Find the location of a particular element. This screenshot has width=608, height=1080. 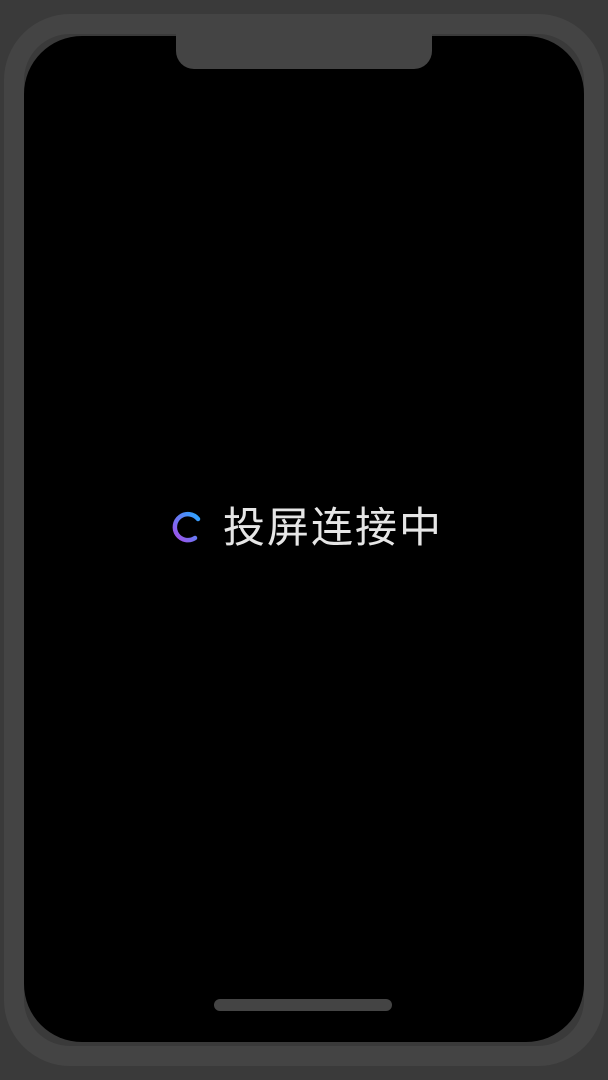

casting-status-text: 投屏连接中 is located at coordinates (332, 527).